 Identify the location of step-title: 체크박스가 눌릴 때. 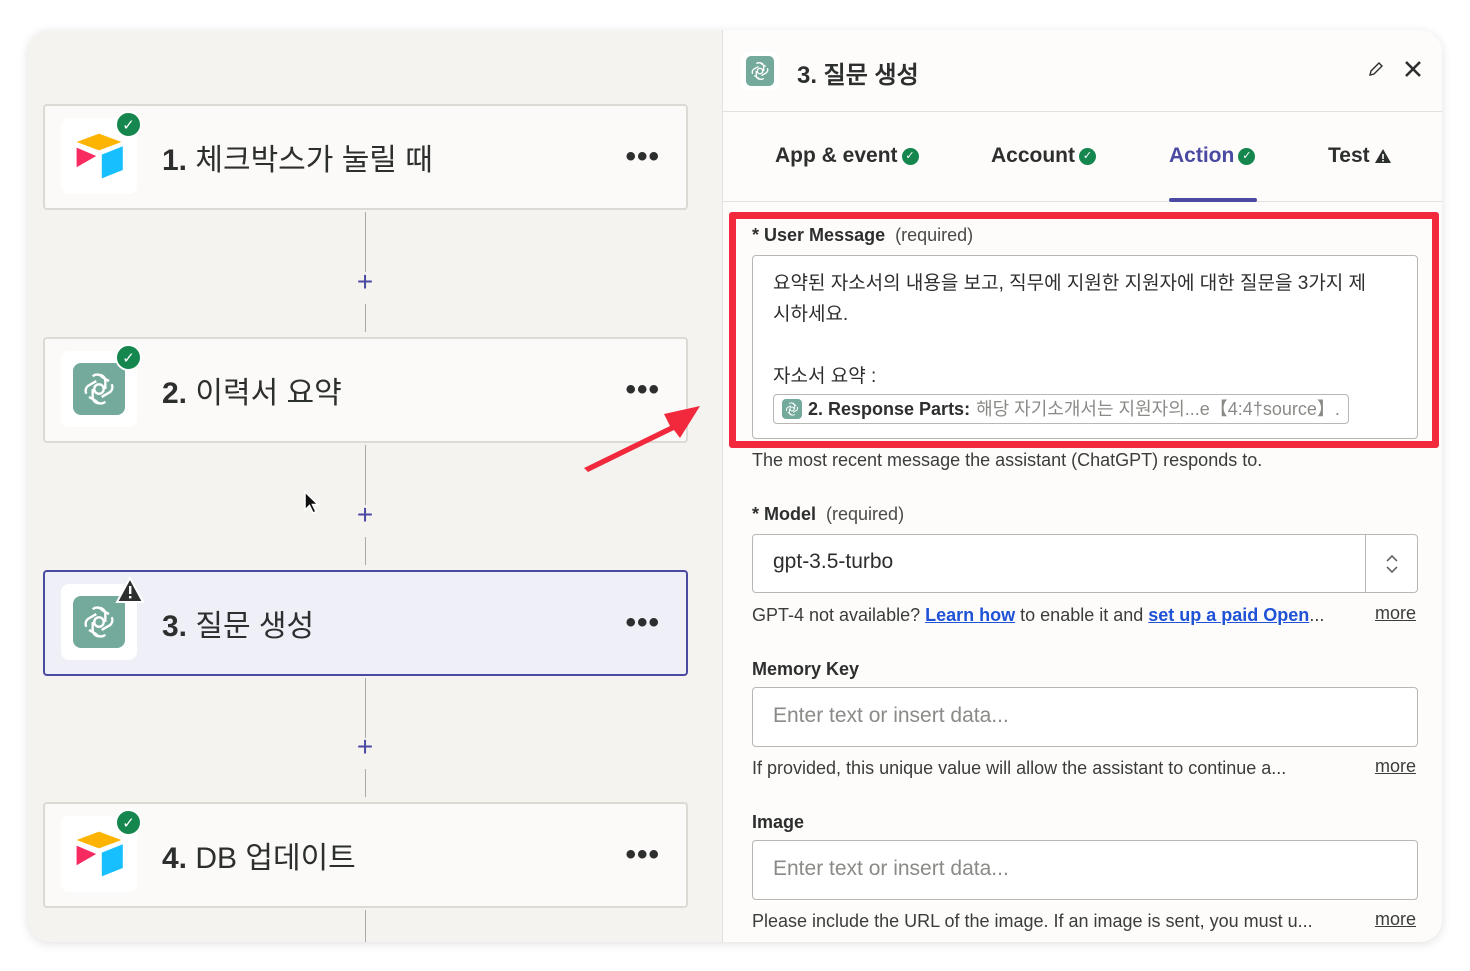
(314, 160).